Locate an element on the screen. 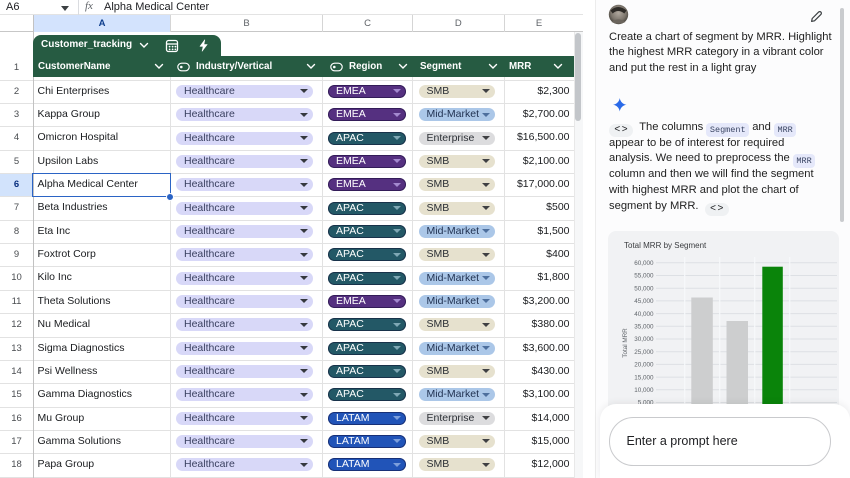  svg-text: 10,000 is located at coordinates (644, 390).